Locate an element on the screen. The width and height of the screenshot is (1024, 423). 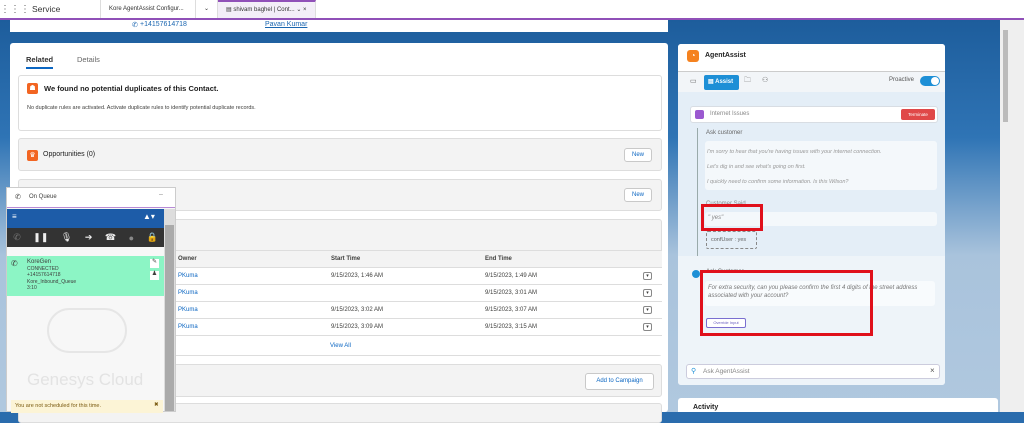
app-launcher-icon: ⋮⋮⋮ is located at coordinates (15, 9).